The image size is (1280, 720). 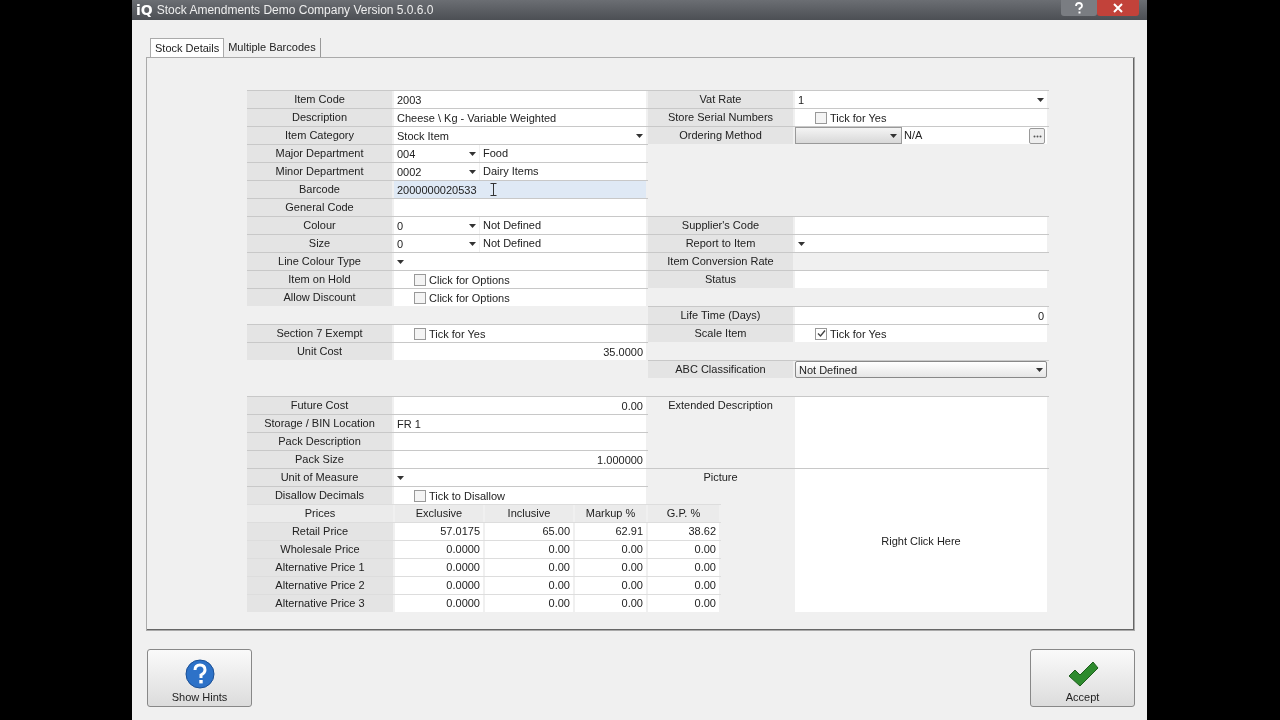 What do you see at coordinates (199, 674) in the screenshot?
I see `help-icon` at bounding box center [199, 674].